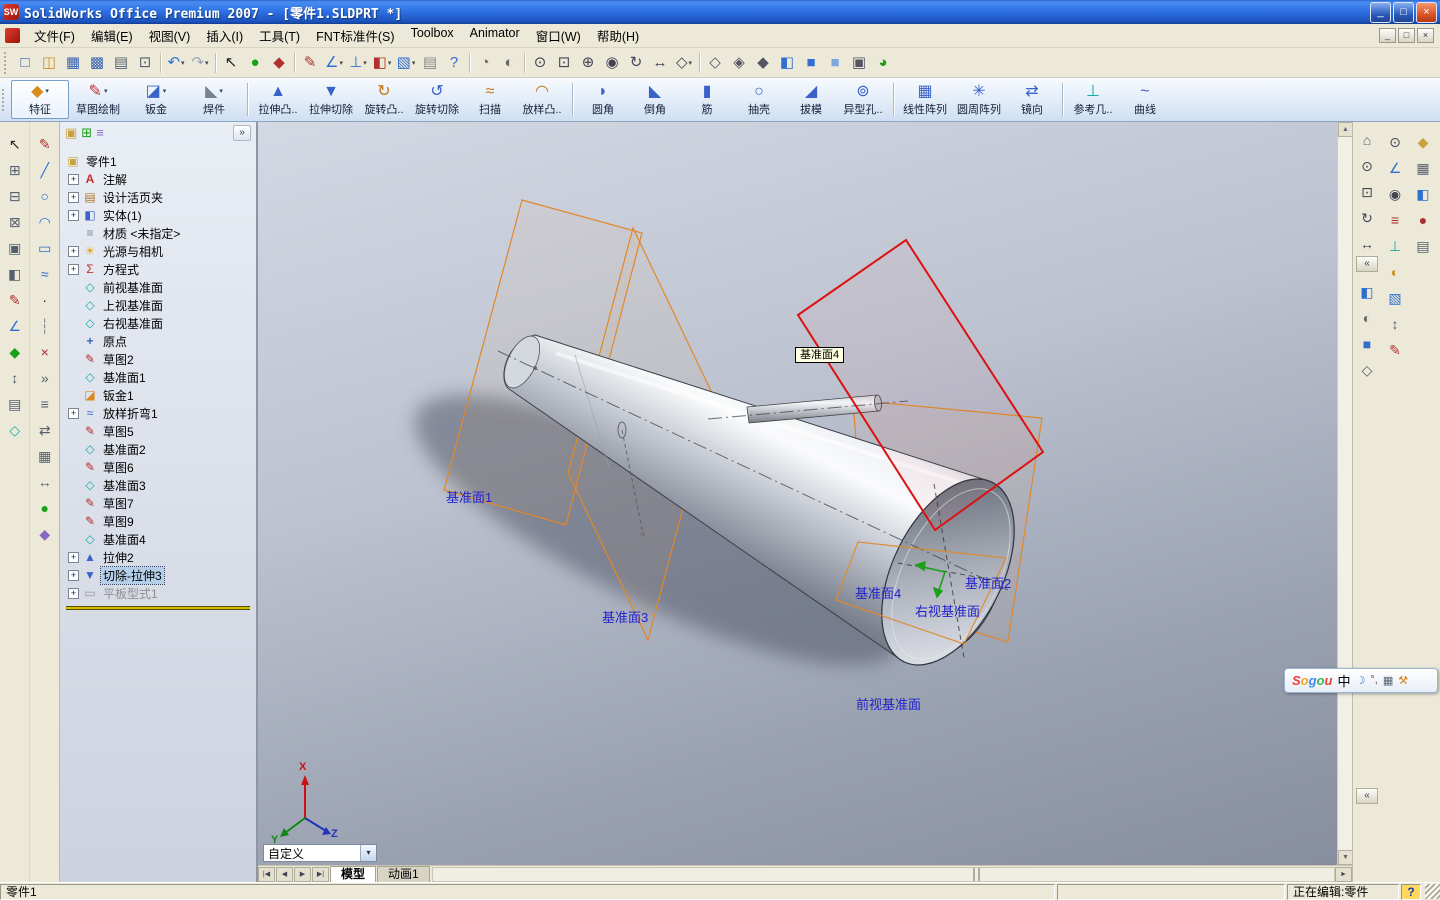 The width and height of the screenshot is (1440, 900). What do you see at coordinates (1426, 12) in the screenshot?
I see `close-button: ×` at bounding box center [1426, 12].